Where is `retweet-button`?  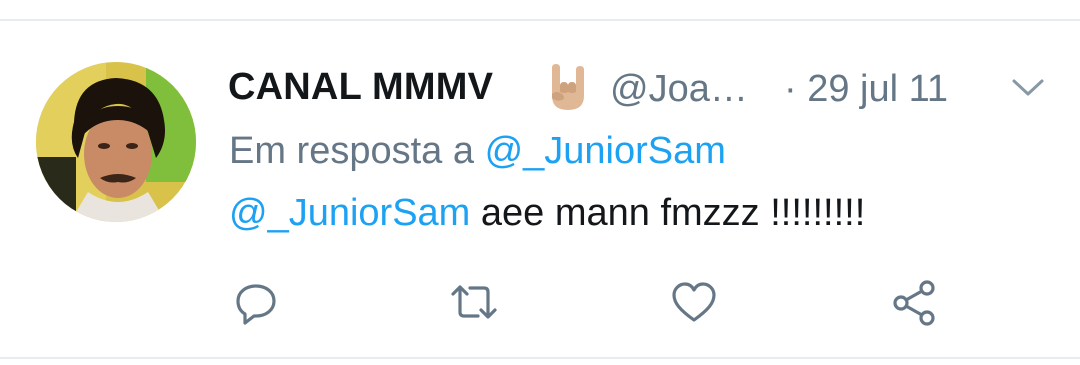
retweet-button is located at coordinates (474, 302).